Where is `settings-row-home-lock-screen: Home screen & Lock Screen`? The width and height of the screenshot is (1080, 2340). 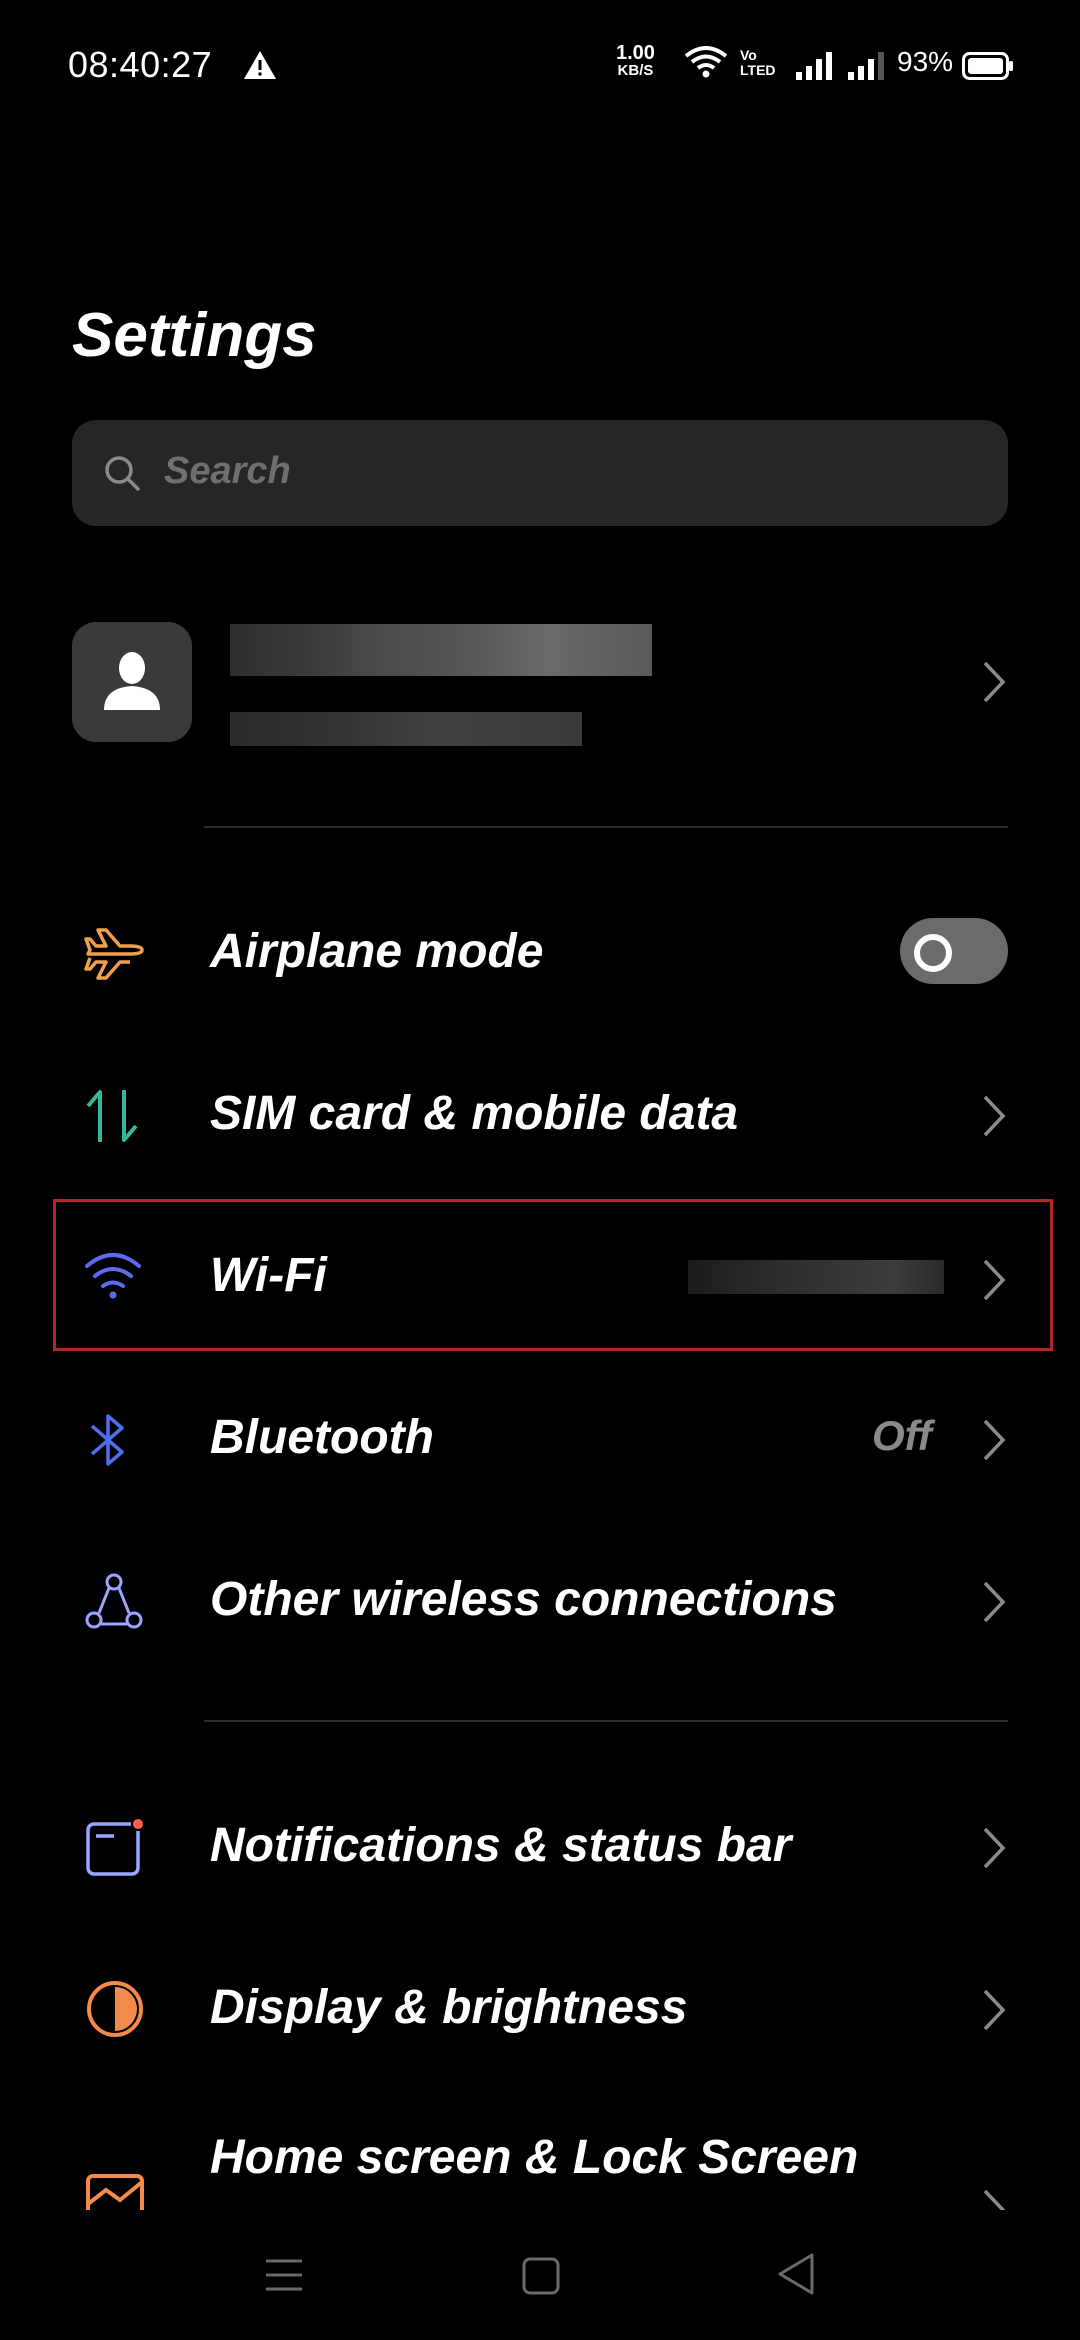
settings-row-home-lock-screen: Home screen & Lock Screen is located at coordinates (540, 2155).